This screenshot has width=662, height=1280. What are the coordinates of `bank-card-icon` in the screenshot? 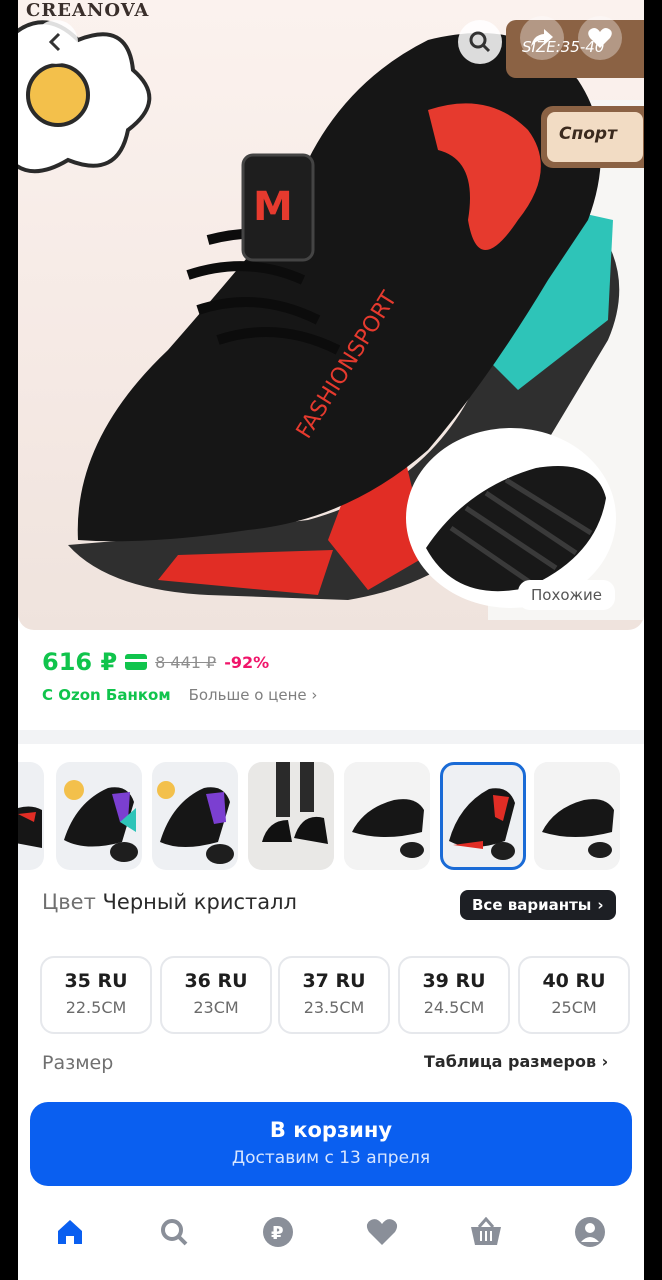 It's located at (136, 662).